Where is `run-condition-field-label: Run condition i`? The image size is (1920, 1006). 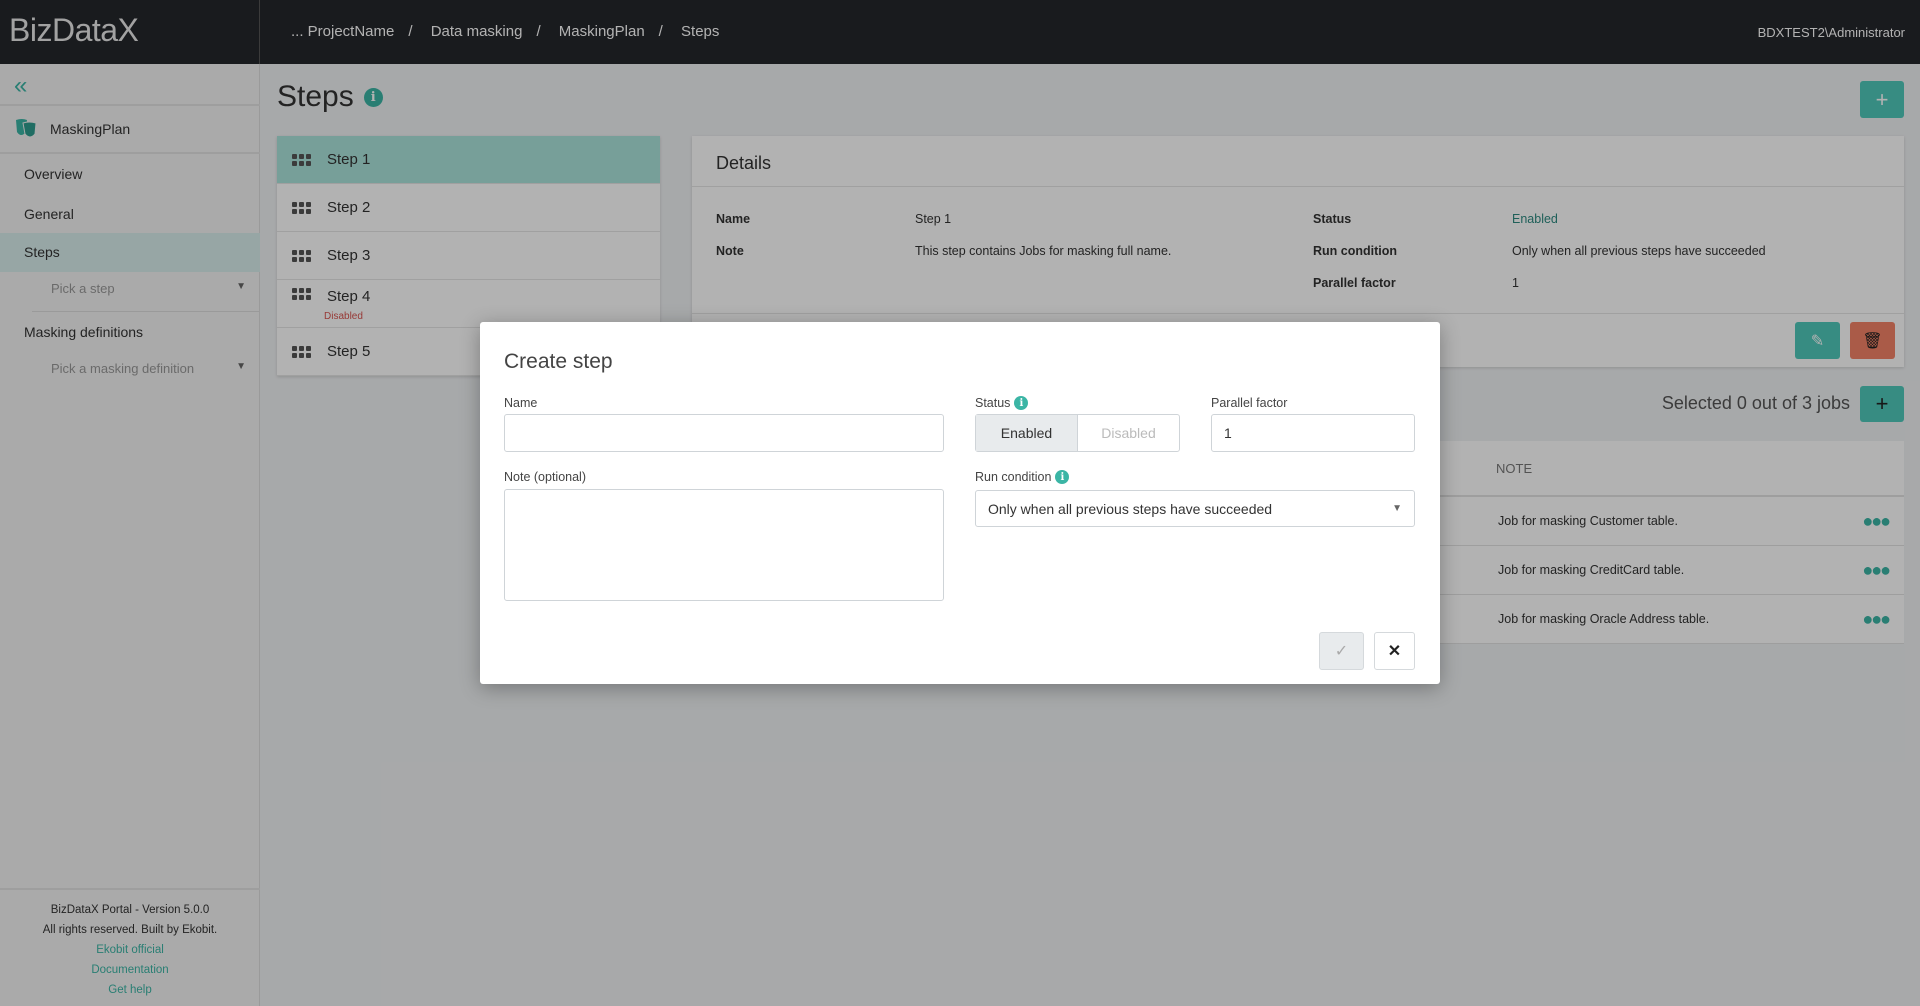
run-condition-field-label: Run condition i is located at coordinates (1022, 477).